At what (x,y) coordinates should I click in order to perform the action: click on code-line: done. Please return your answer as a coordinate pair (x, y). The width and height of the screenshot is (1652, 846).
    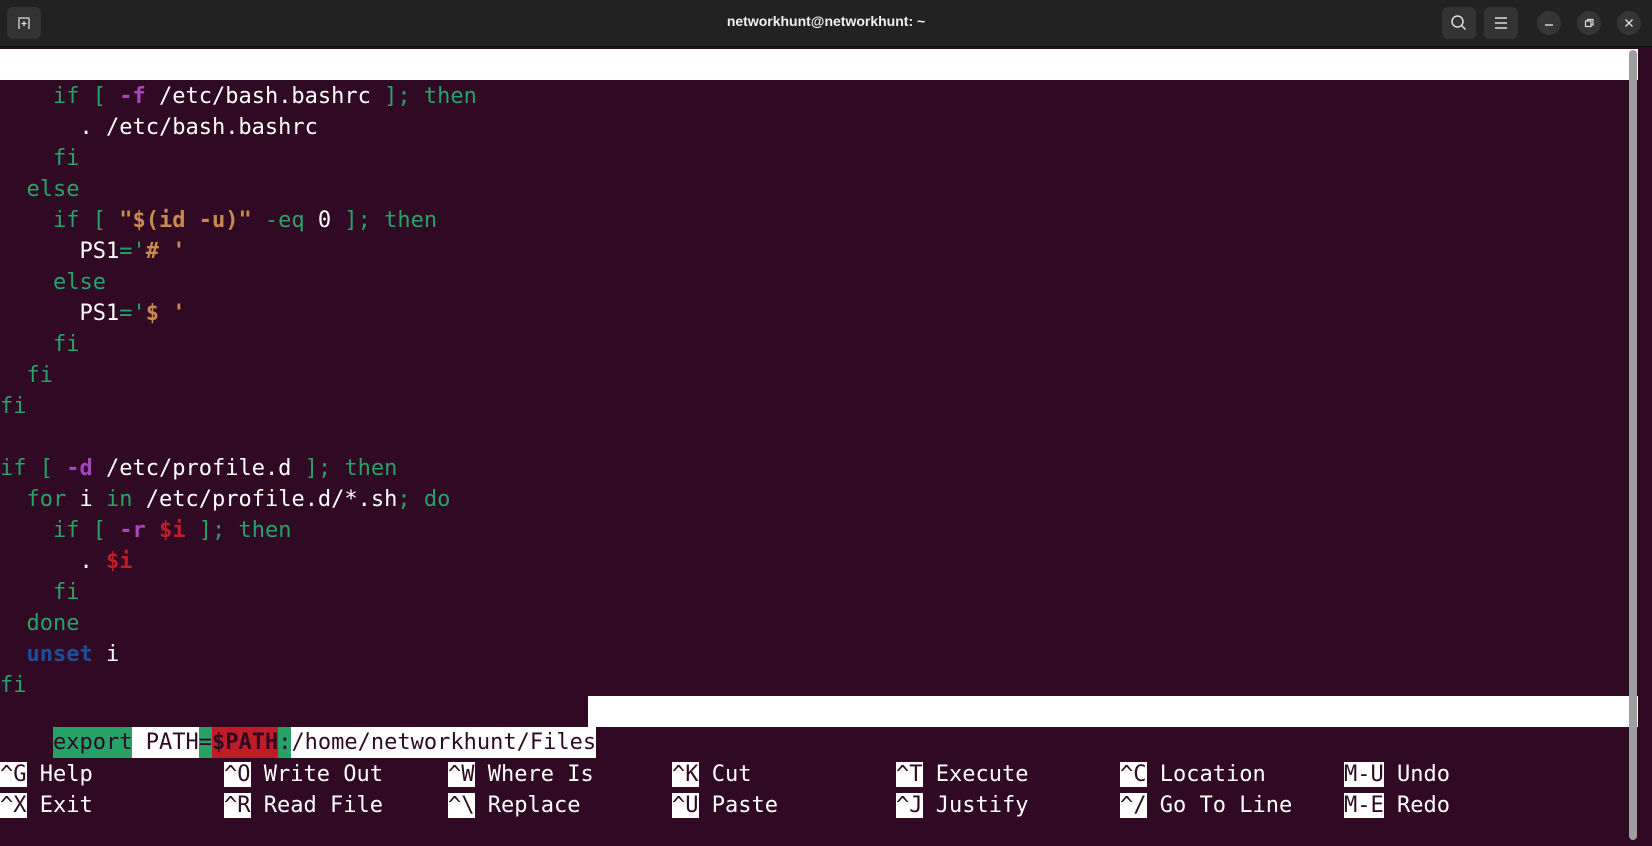
    Looking at the image, I should click on (53, 623).